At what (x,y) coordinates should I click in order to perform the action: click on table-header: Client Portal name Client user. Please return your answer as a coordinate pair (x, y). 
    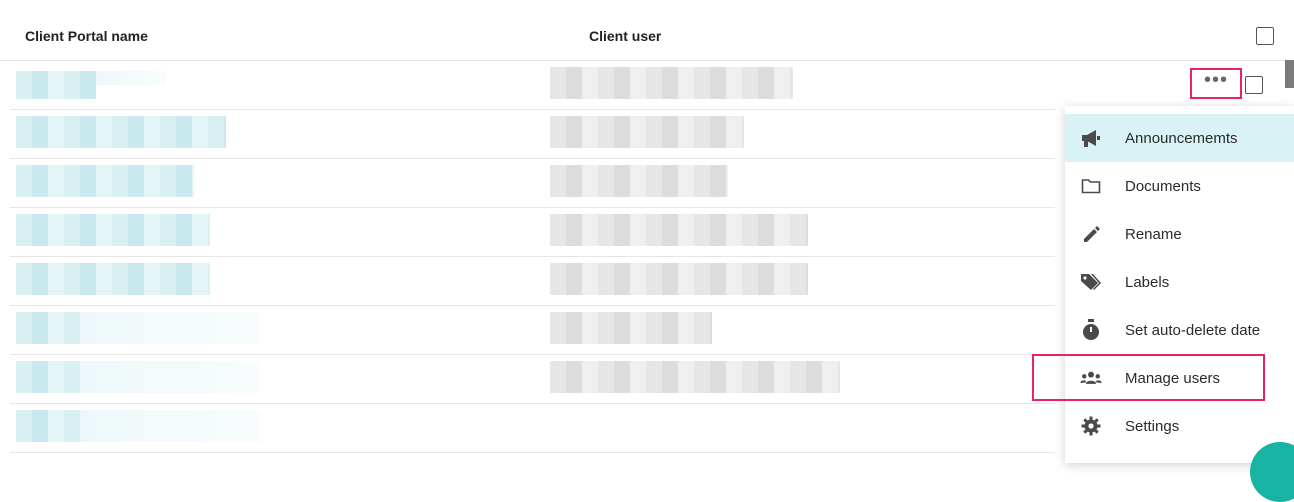
    Looking at the image, I should click on (647, 30).